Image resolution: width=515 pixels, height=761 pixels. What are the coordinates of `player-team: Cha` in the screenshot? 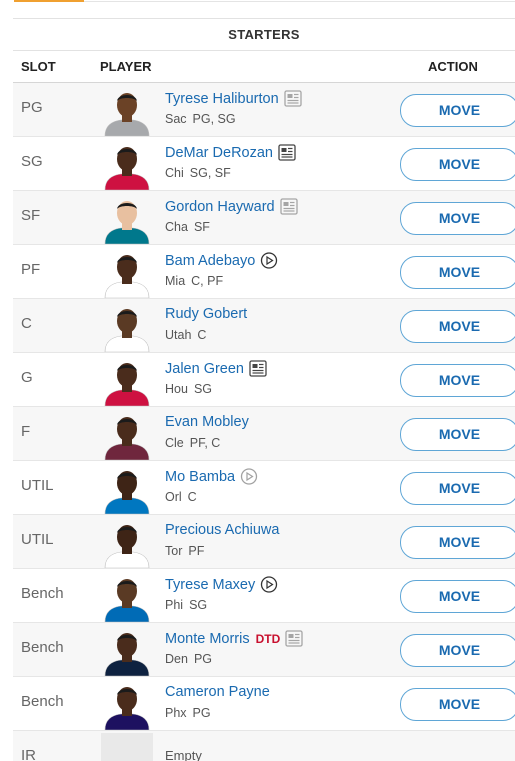 It's located at (176, 227).